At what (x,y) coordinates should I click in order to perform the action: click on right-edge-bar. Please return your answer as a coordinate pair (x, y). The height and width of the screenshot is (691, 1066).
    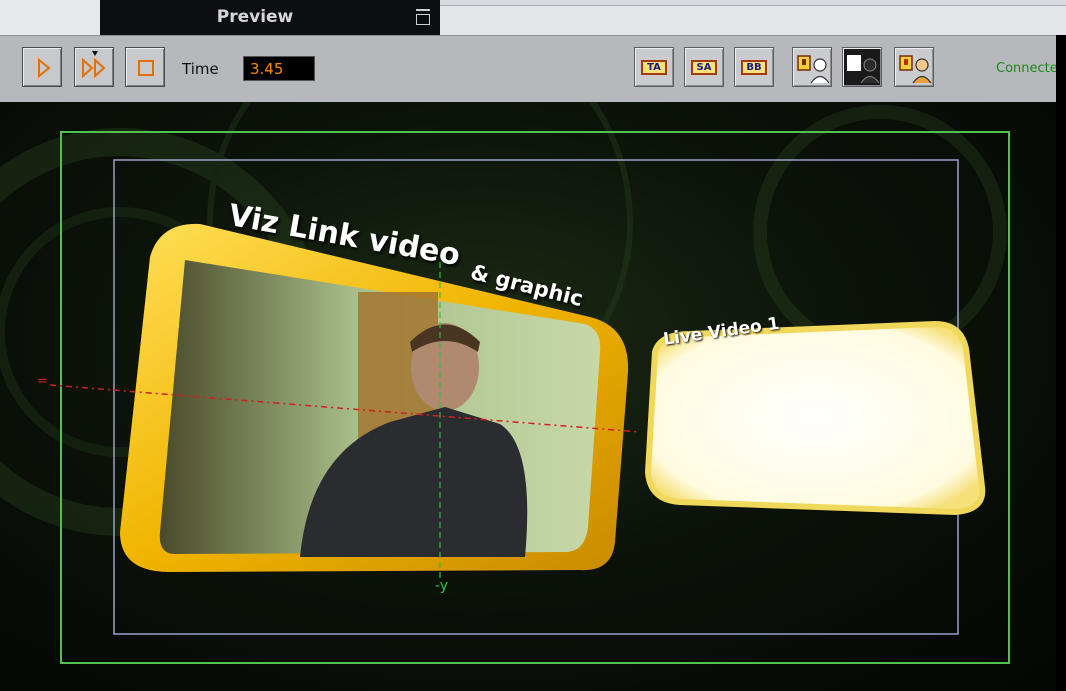
    Looking at the image, I should click on (1061, 363).